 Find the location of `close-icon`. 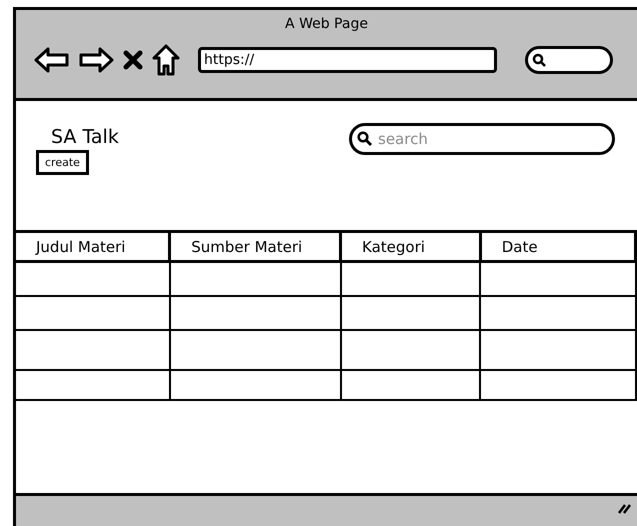

close-icon is located at coordinates (133, 60).